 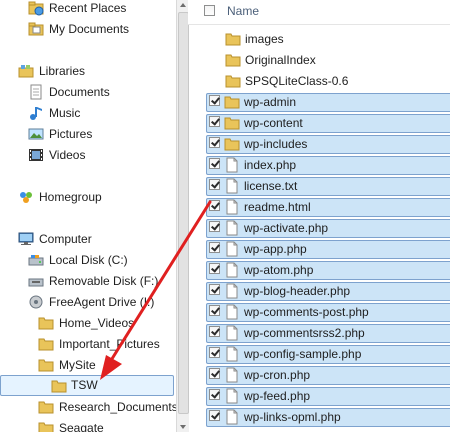 I want to click on nav-computer: Computer, so click(x=93, y=239).